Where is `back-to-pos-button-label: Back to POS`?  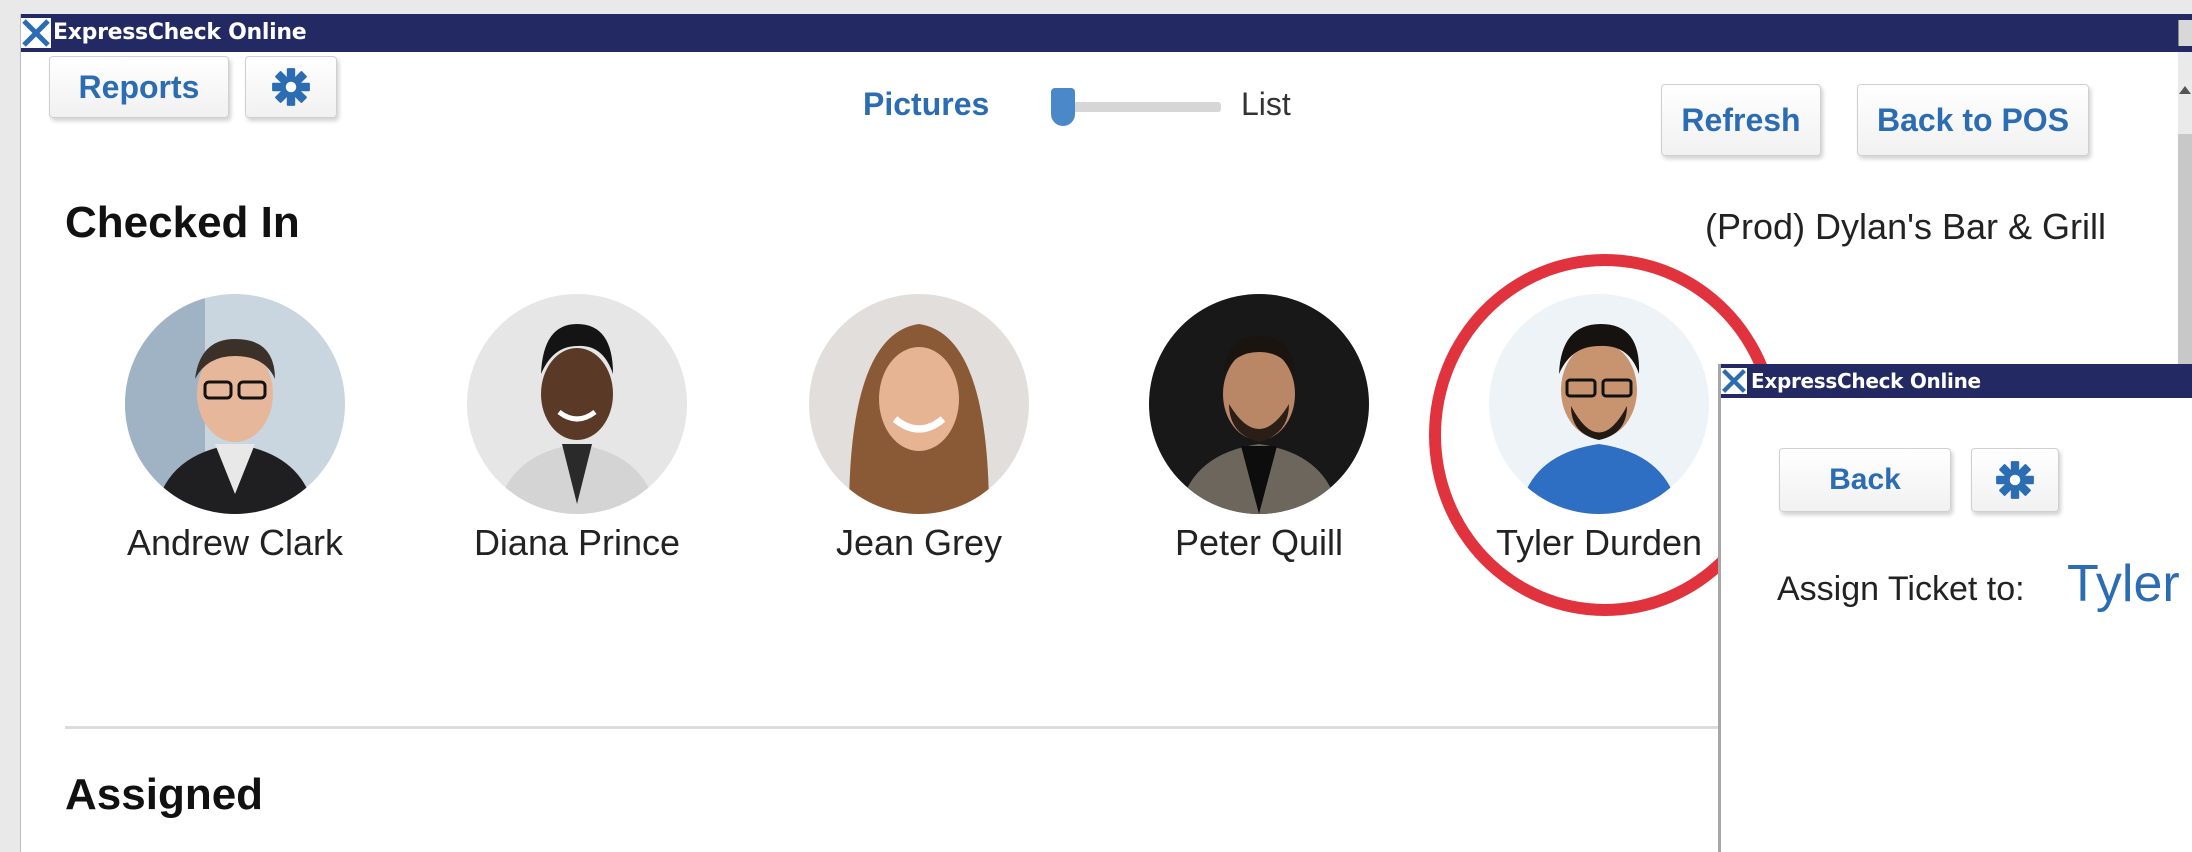
back-to-pos-button-label: Back to POS is located at coordinates (1973, 119).